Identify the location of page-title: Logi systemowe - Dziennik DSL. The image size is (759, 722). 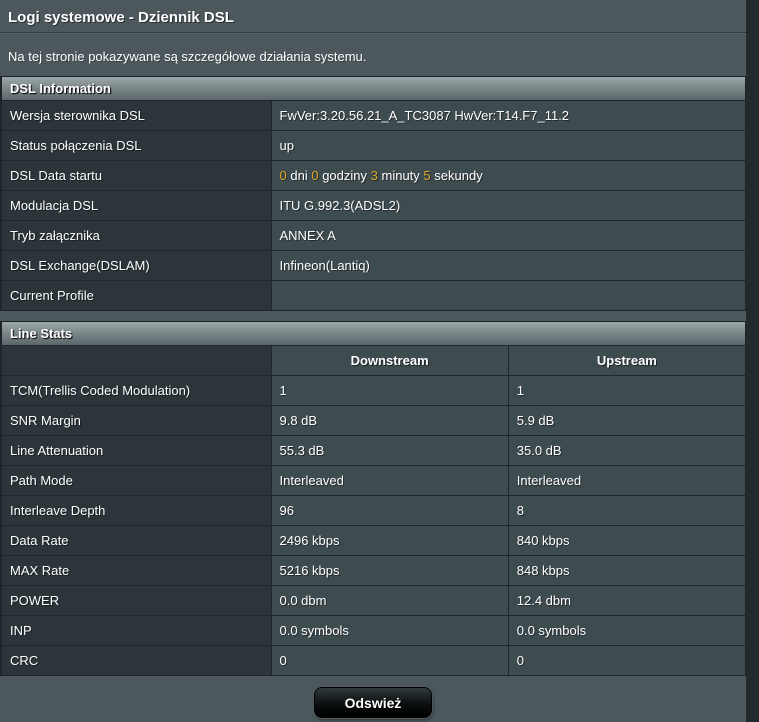
(121, 17).